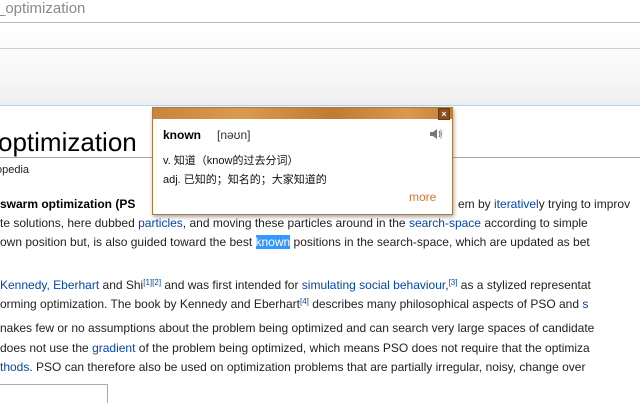 This screenshot has width=640, height=403. I want to click on ref-2: [2], so click(156, 282).